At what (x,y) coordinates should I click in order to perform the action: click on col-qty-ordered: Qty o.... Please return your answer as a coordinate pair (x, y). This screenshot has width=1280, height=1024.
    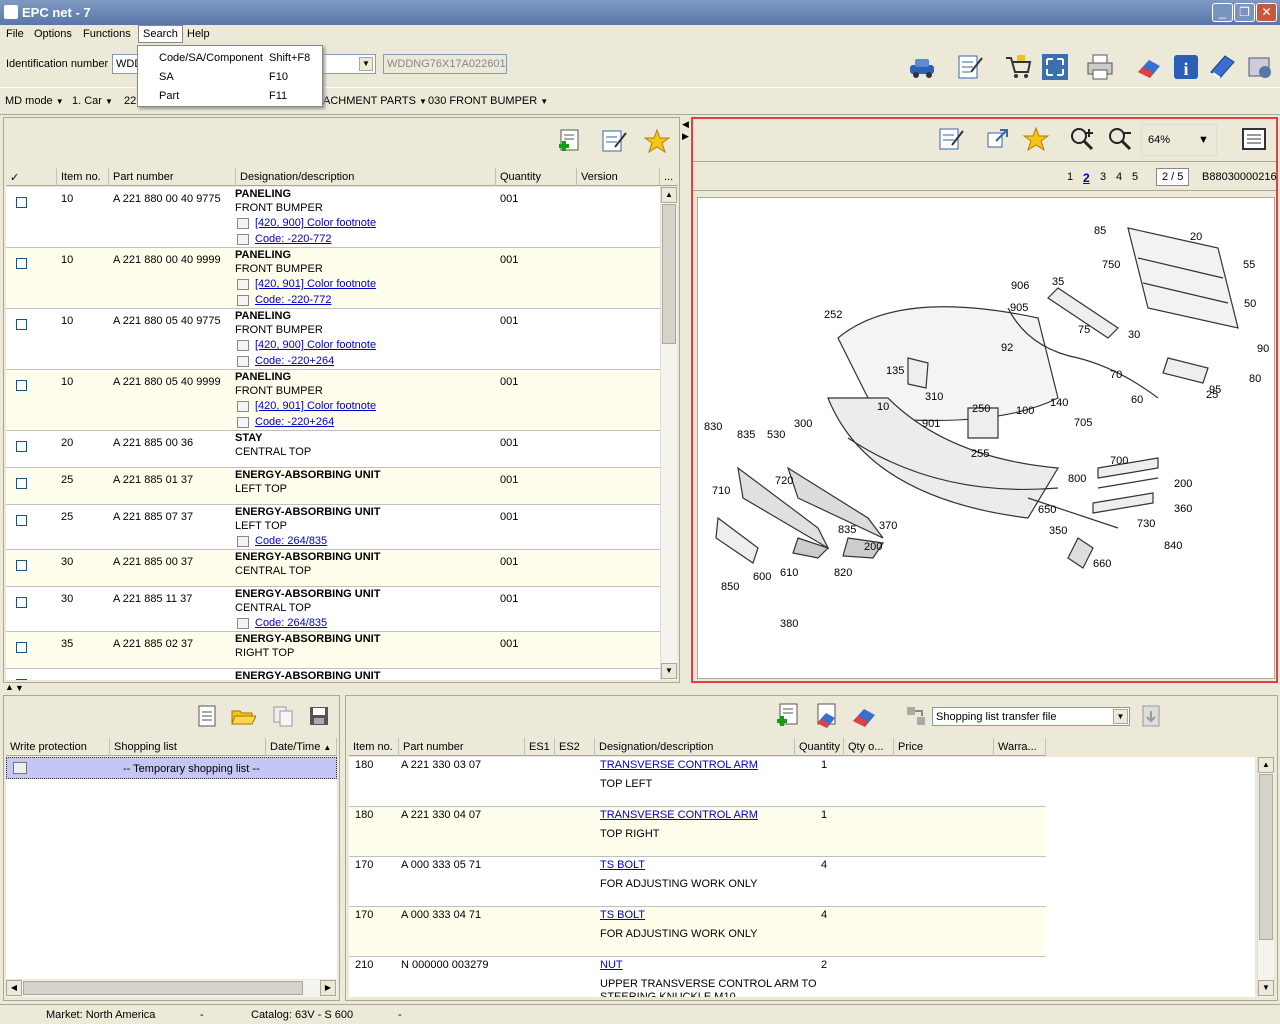
    Looking at the image, I should click on (869, 747).